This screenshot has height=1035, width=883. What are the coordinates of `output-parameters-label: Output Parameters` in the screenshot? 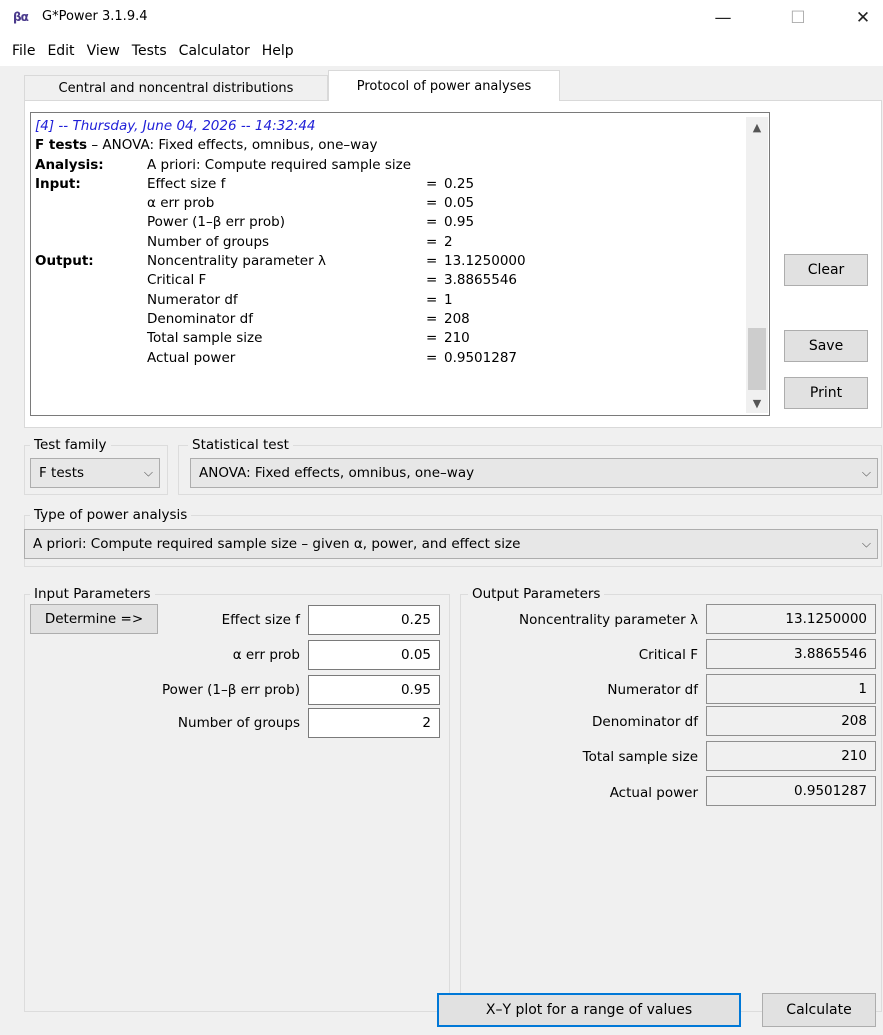 It's located at (536, 594).